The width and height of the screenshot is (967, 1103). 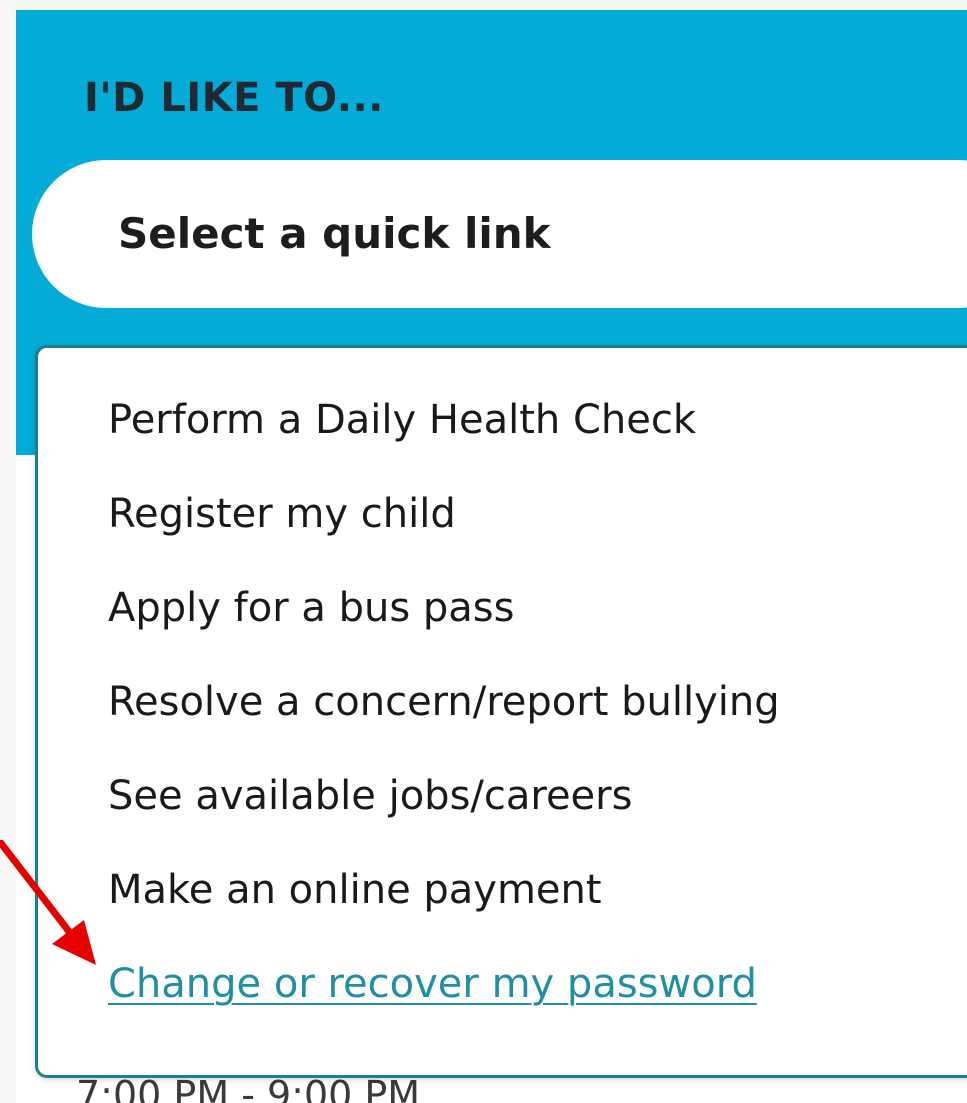 What do you see at coordinates (432, 984) in the screenshot?
I see `change-password-link: Change or recover my password` at bounding box center [432, 984].